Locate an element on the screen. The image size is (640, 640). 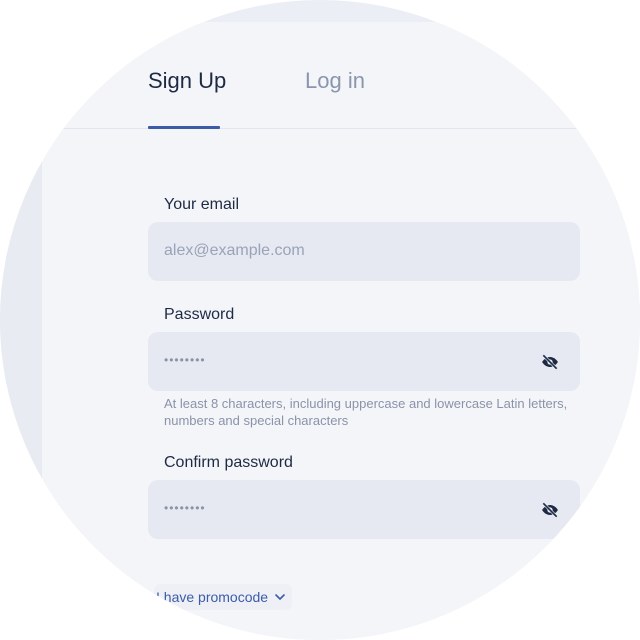
email-field: alex@example.com is located at coordinates (364, 251).